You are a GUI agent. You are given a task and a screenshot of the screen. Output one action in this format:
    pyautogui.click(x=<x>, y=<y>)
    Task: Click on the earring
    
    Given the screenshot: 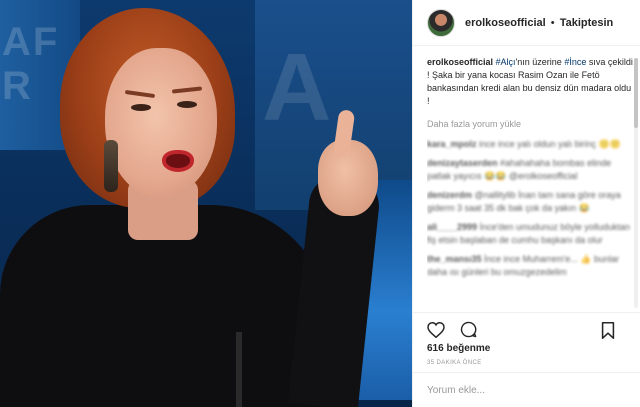 What is the action you would take?
    pyautogui.click(x=111, y=166)
    